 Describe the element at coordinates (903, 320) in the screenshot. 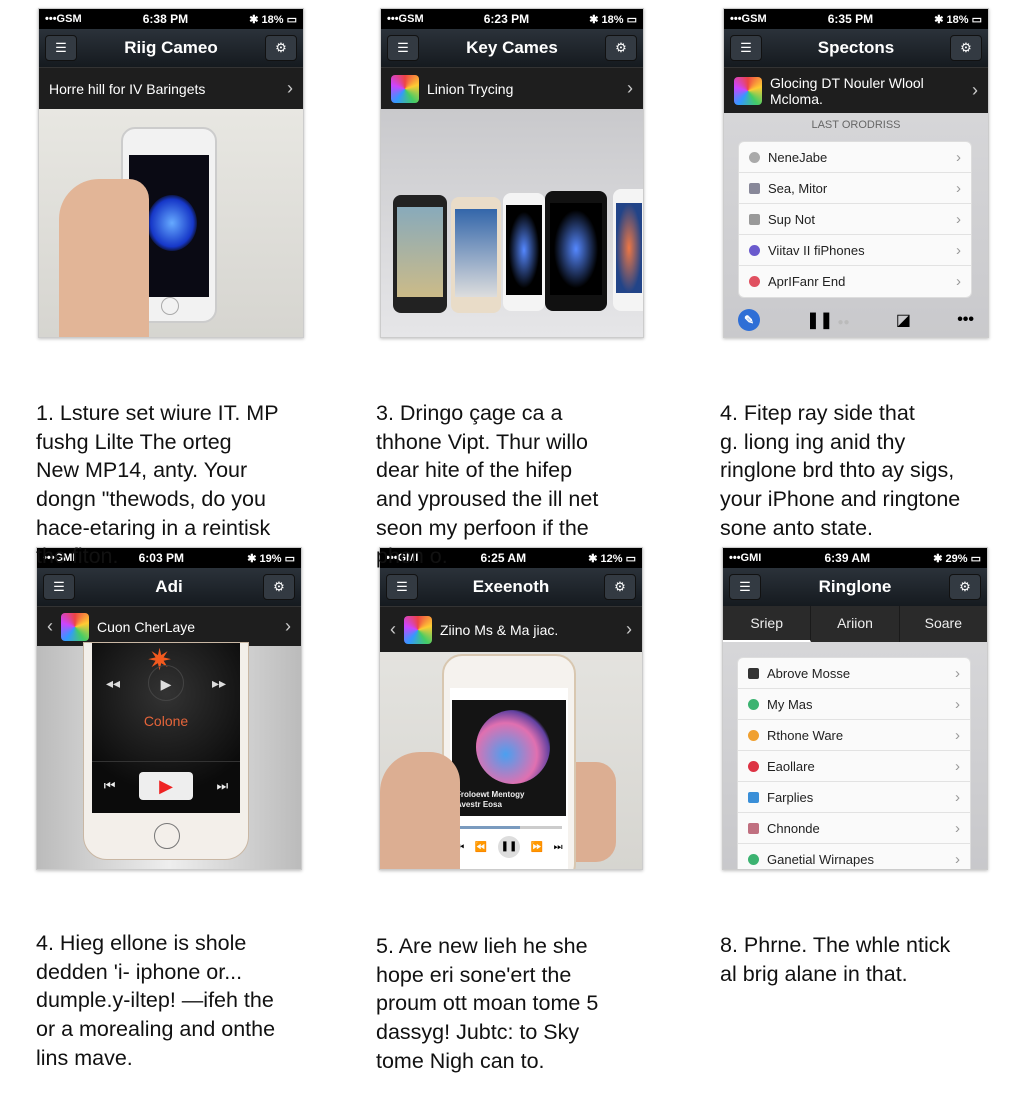

I see `compose-icon: ◪` at that location.